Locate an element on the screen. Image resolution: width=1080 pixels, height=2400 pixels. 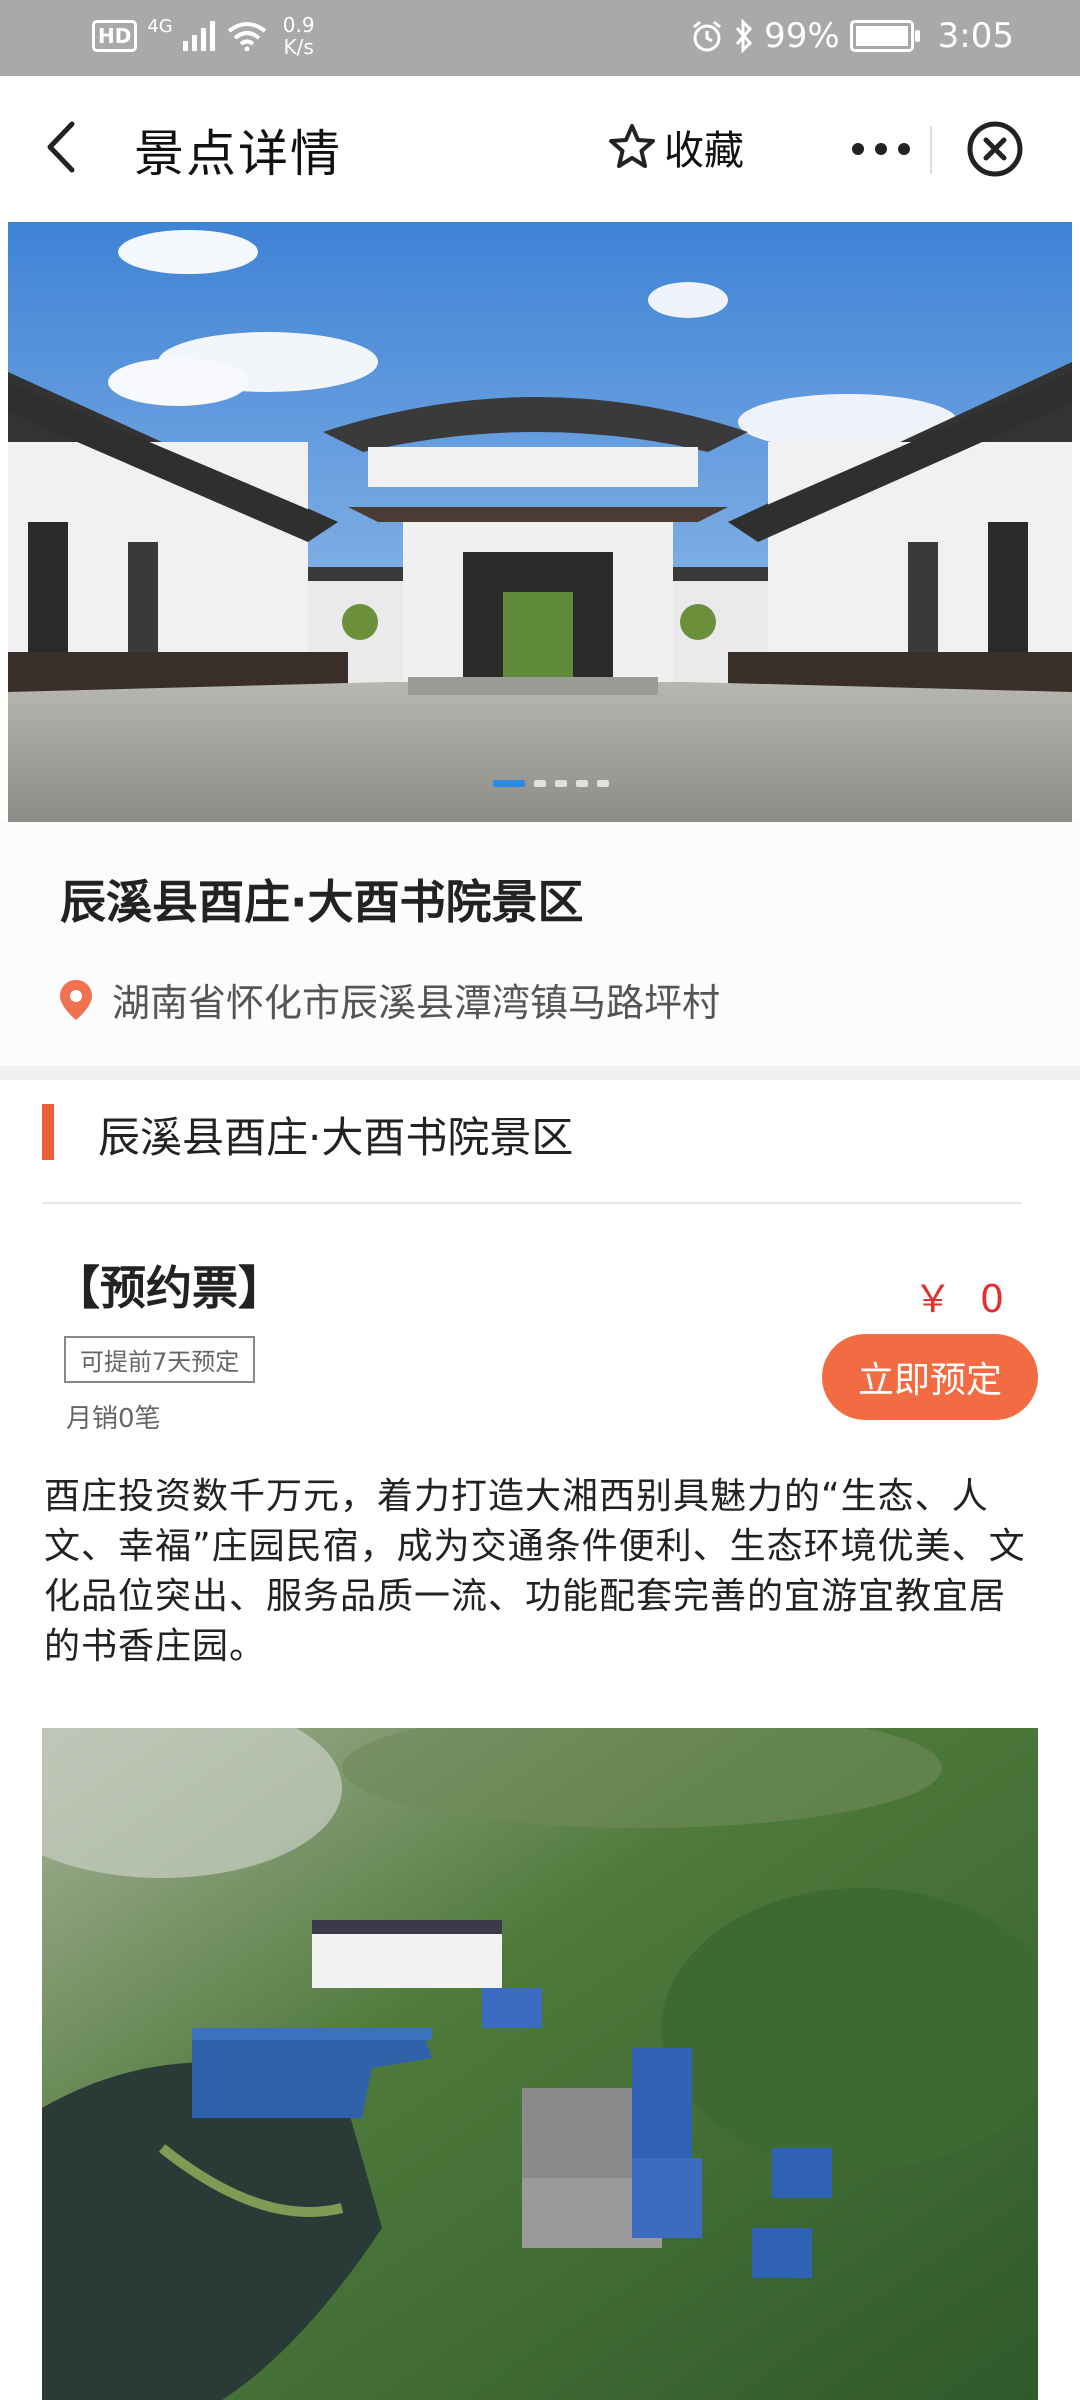
scenic-info: 辰溪县酉庄·大酉书院景区 湖南省怀化市辰溪县潭湾镇马路坪村 is located at coordinates (540, 944).